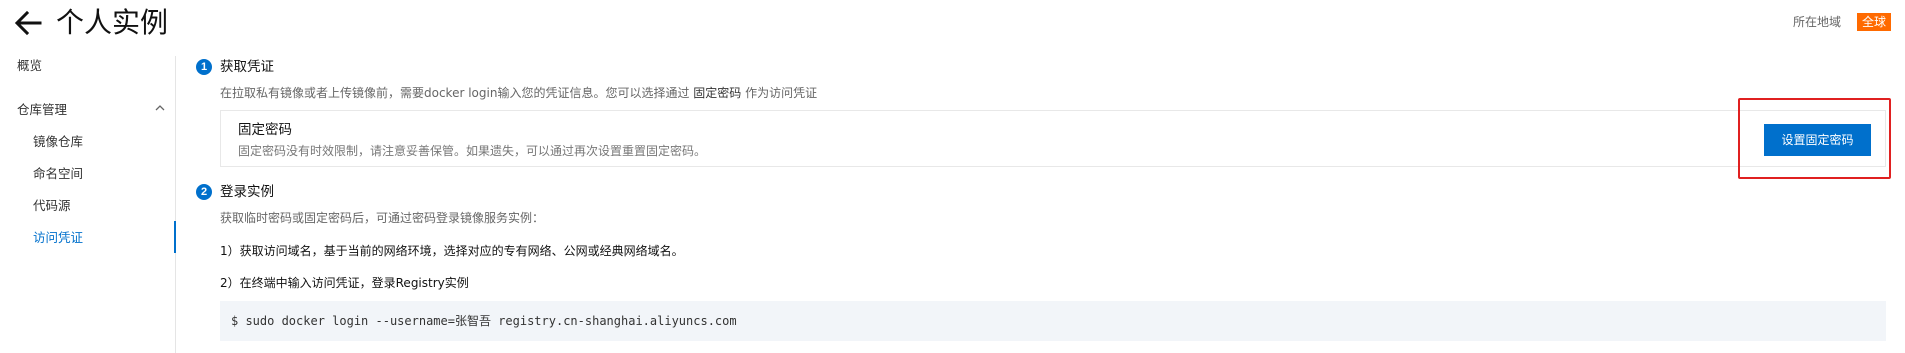  Describe the element at coordinates (52, 206) in the screenshot. I see `sidebar-item-code-sources: 代码源` at that location.